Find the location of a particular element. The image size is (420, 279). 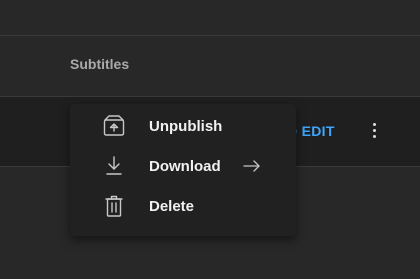

subtitles-column-header: Subtitles is located at coordinates (100, 64).